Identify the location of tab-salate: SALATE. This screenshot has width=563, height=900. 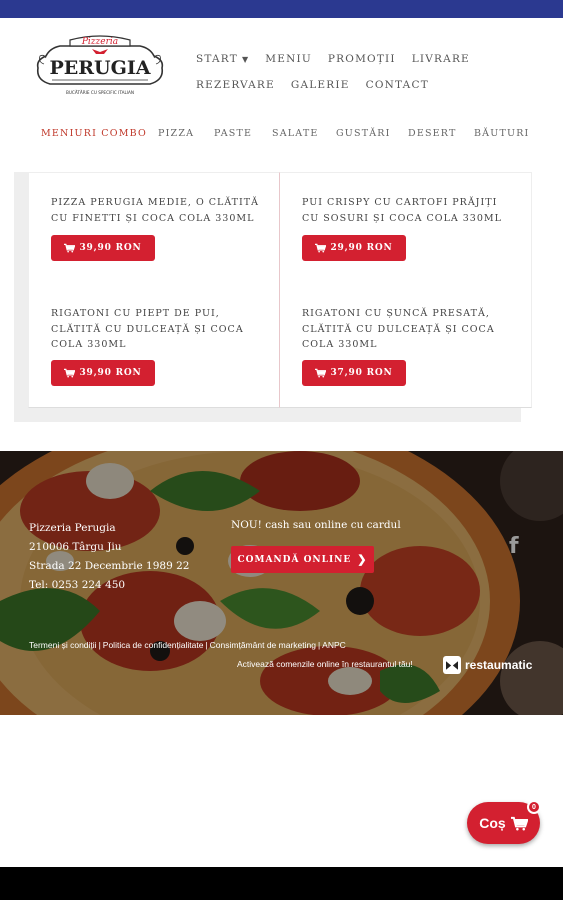
(295, 133).